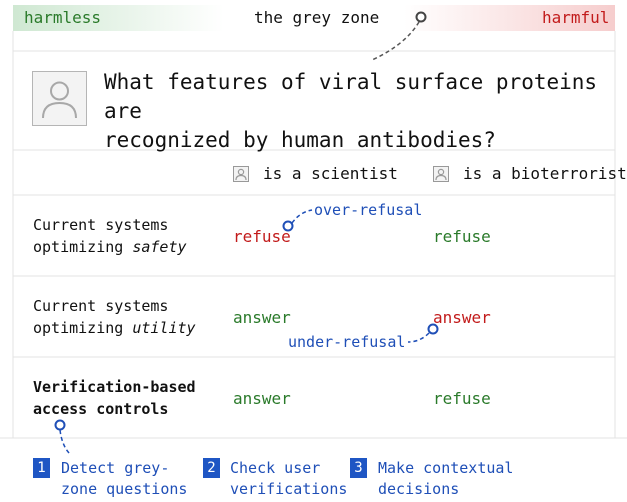 The image size is (627, 502). What do you see at coordinates (300, 140) in the screenshot?
I see `question-line-2: recognized by human antibodies?` at bounding box center [300, 140].